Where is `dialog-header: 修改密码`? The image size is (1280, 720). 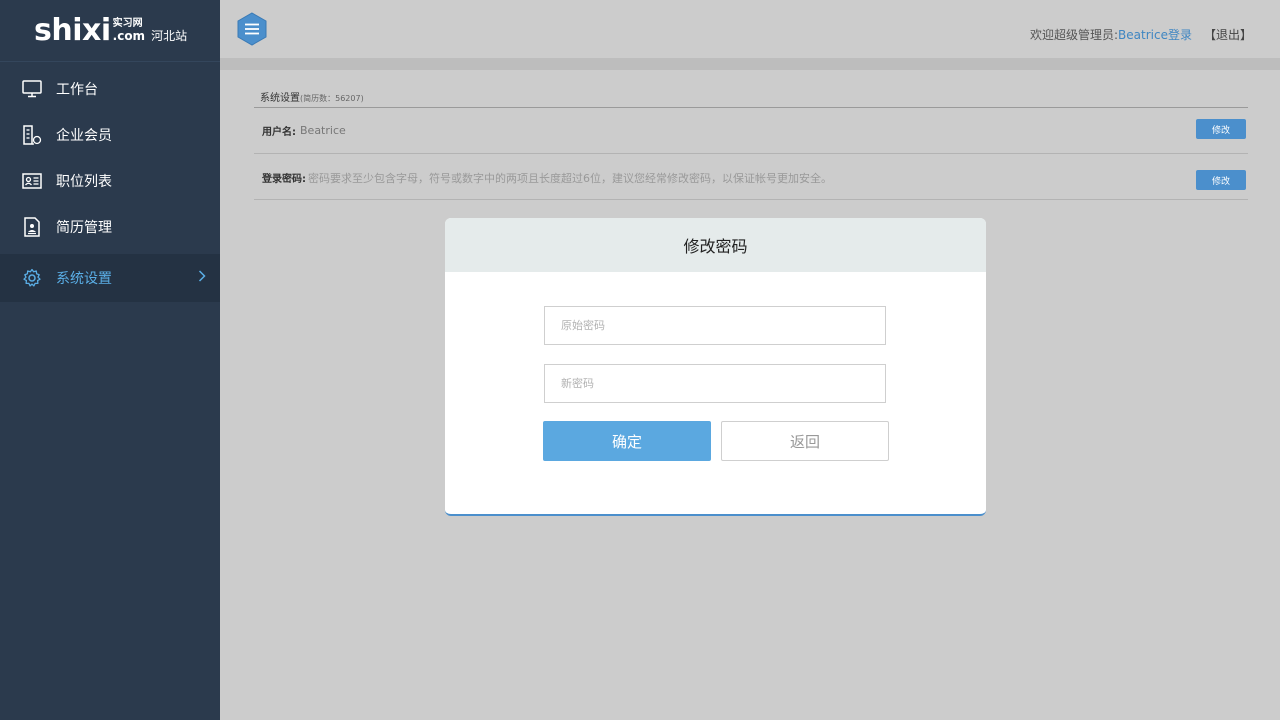 dialog-header: 修改密码 is located at coordinates (715, 245).